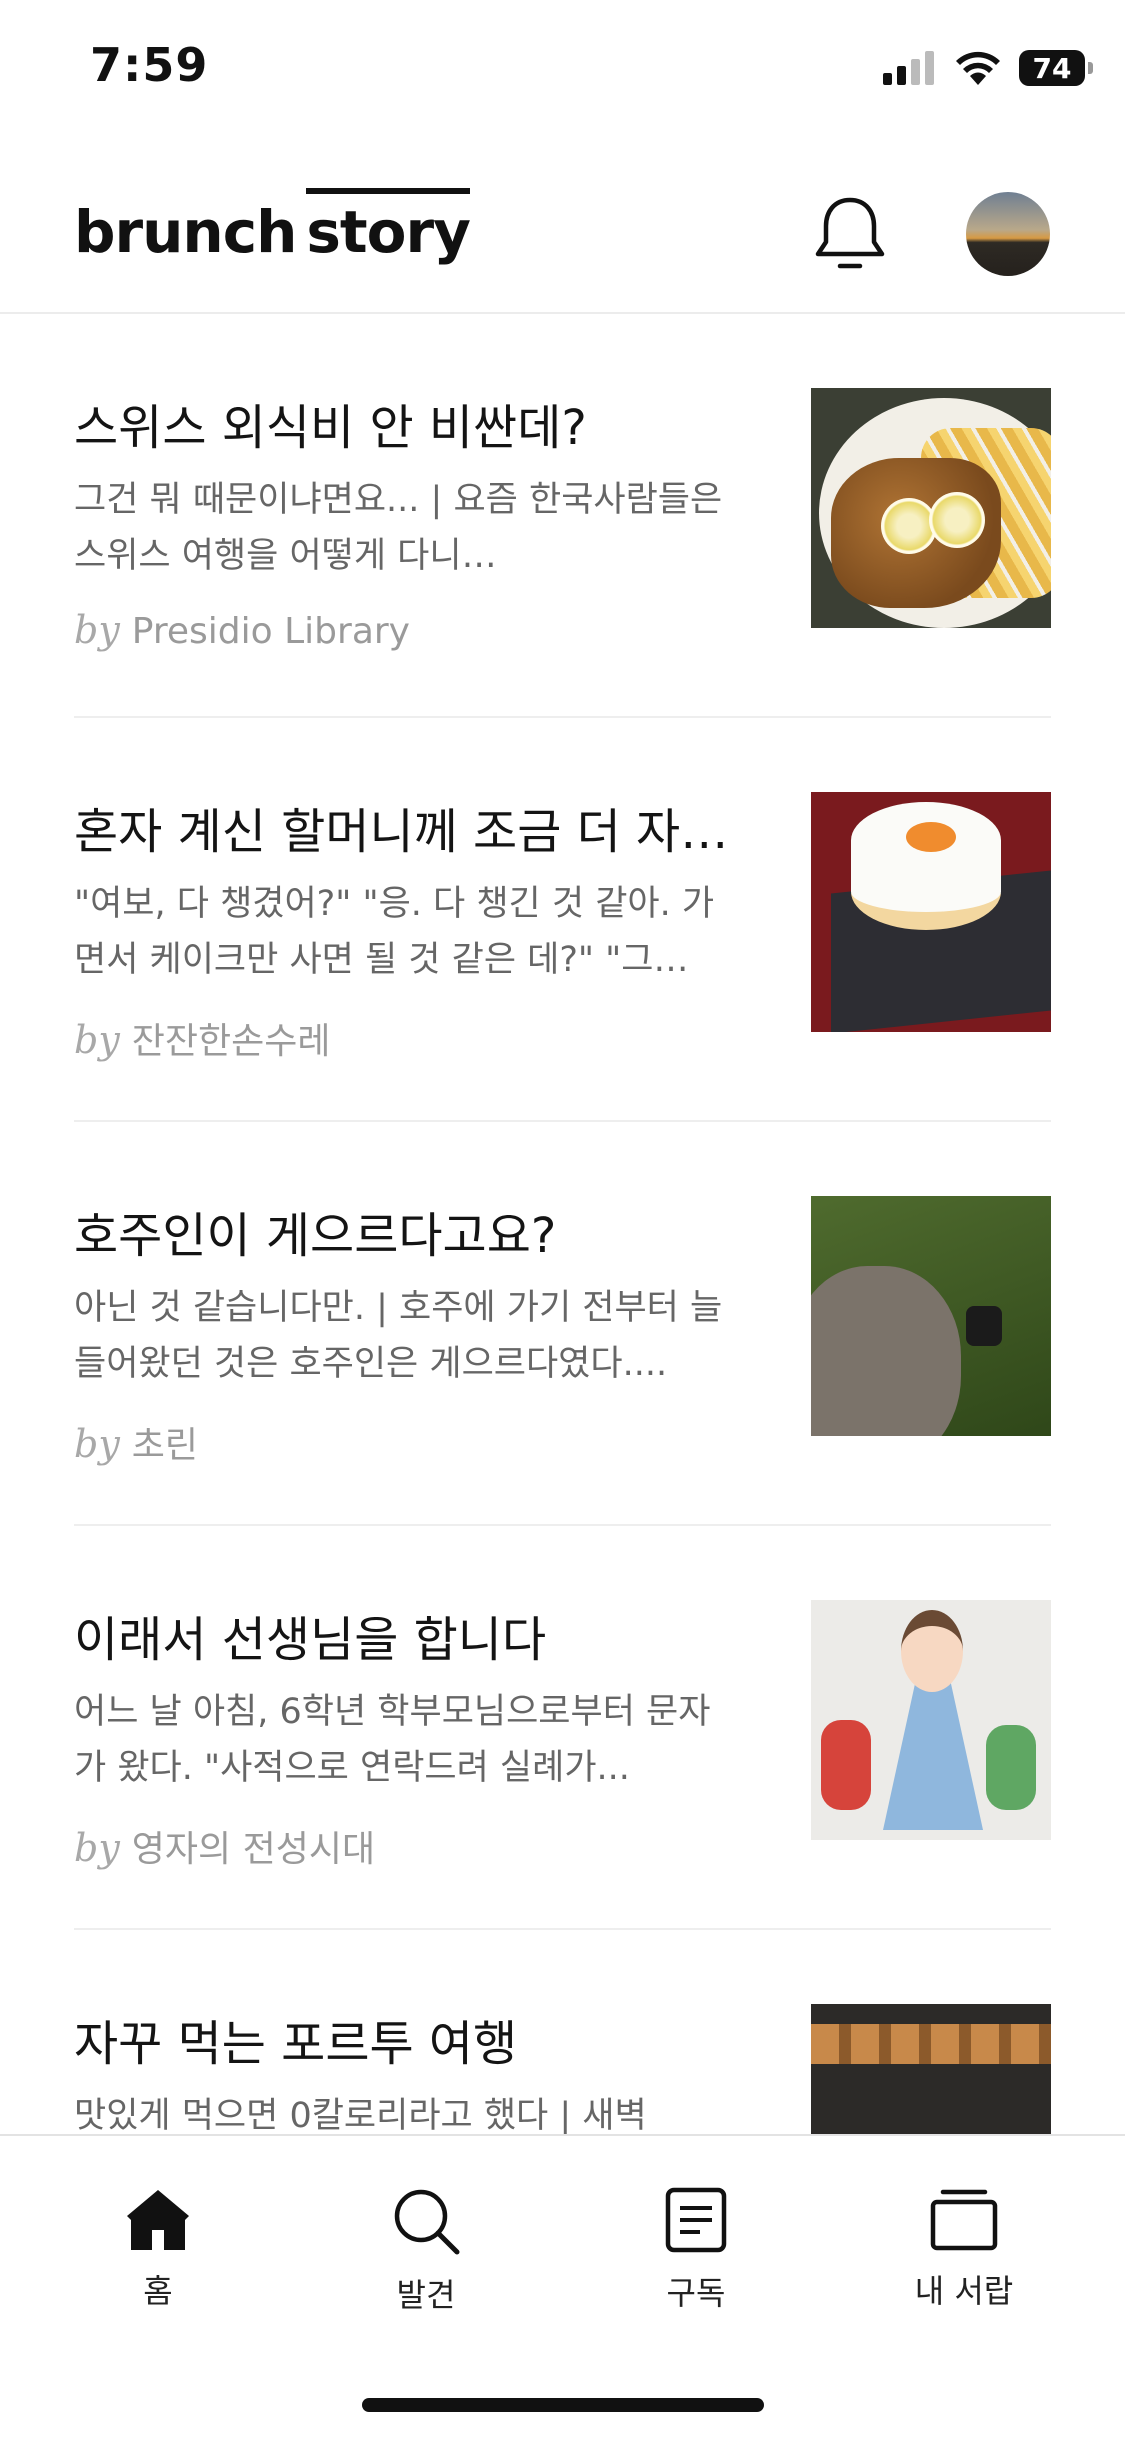 The image size is (1125, 2438). Describe the element at coordinates (978, 68) in the screenshot. I see `wifi-icon` at that location.